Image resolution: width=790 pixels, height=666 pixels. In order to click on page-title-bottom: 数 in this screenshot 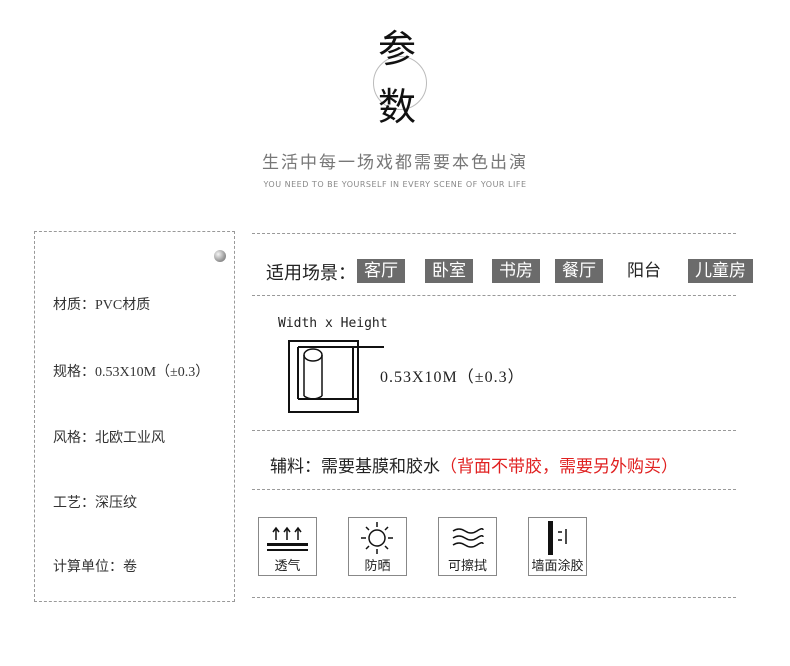, I will do `click(397, 107)`.